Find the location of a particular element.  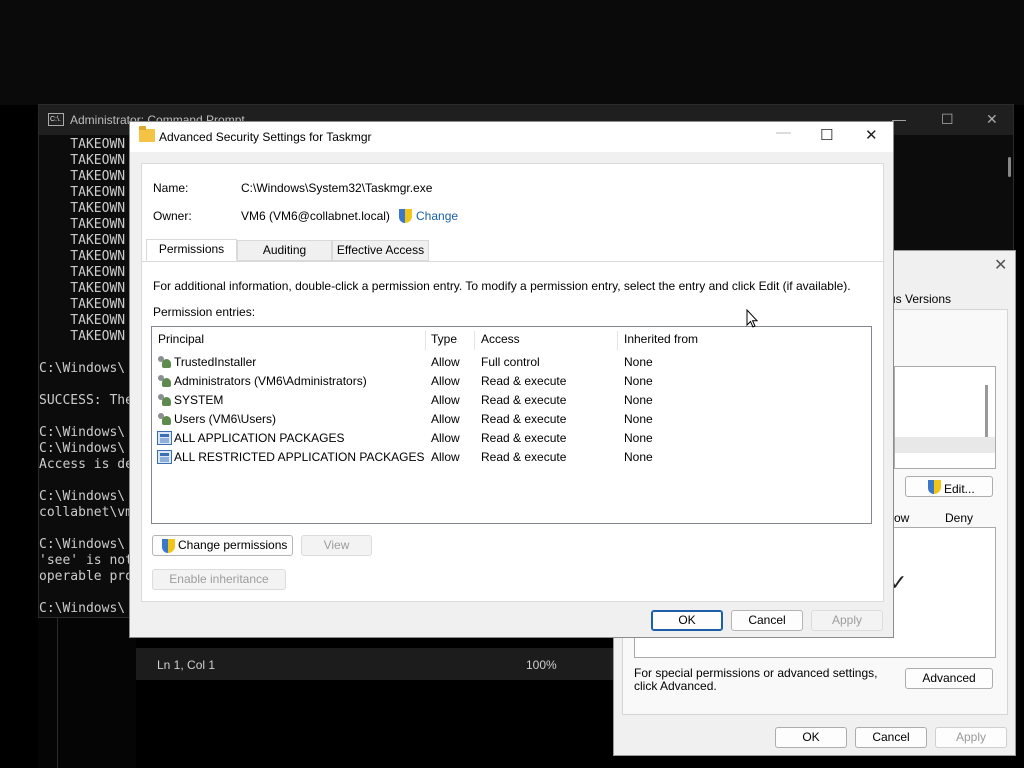

cell-access: Full control is located at coordinates (510, 362).